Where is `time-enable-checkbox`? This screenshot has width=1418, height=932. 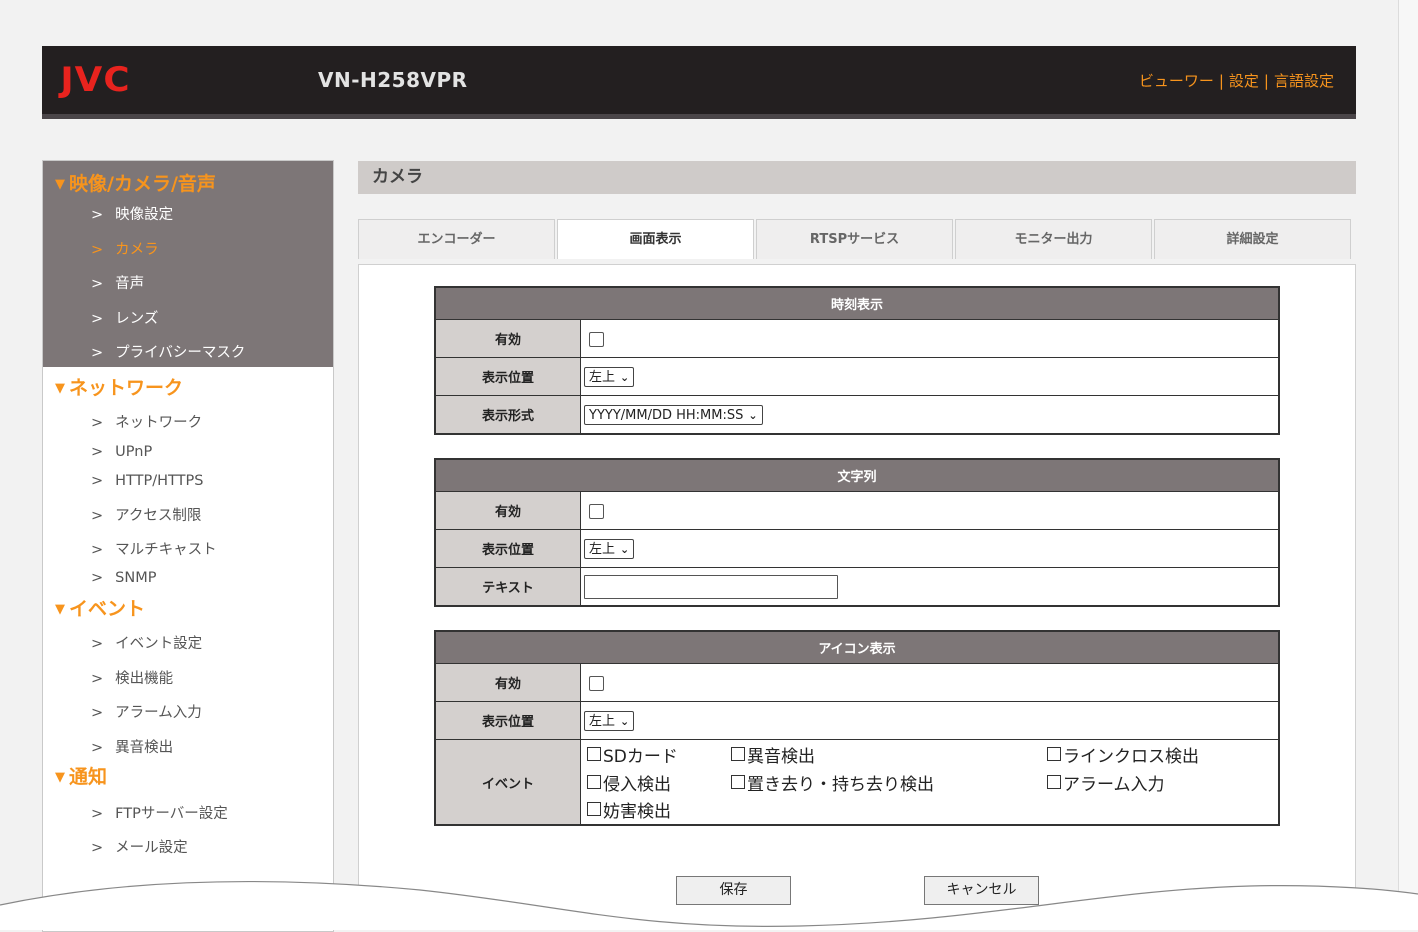 time-enable-checkbox is located at coordinates (596, 339).